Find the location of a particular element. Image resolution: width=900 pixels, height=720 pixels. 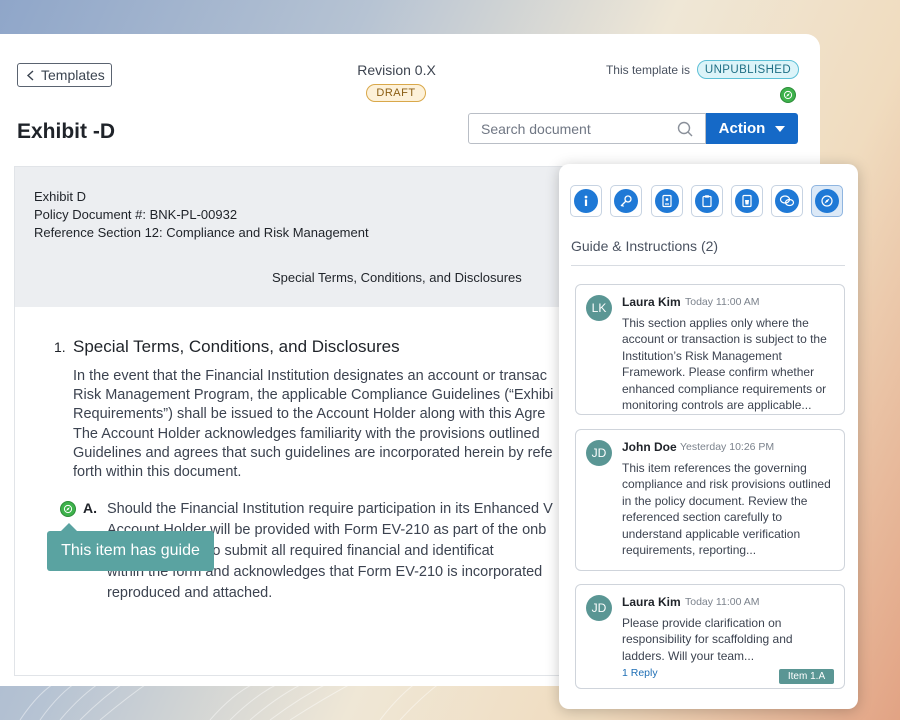

action-dropdown-button: Action is located at coordinates (752, 128).